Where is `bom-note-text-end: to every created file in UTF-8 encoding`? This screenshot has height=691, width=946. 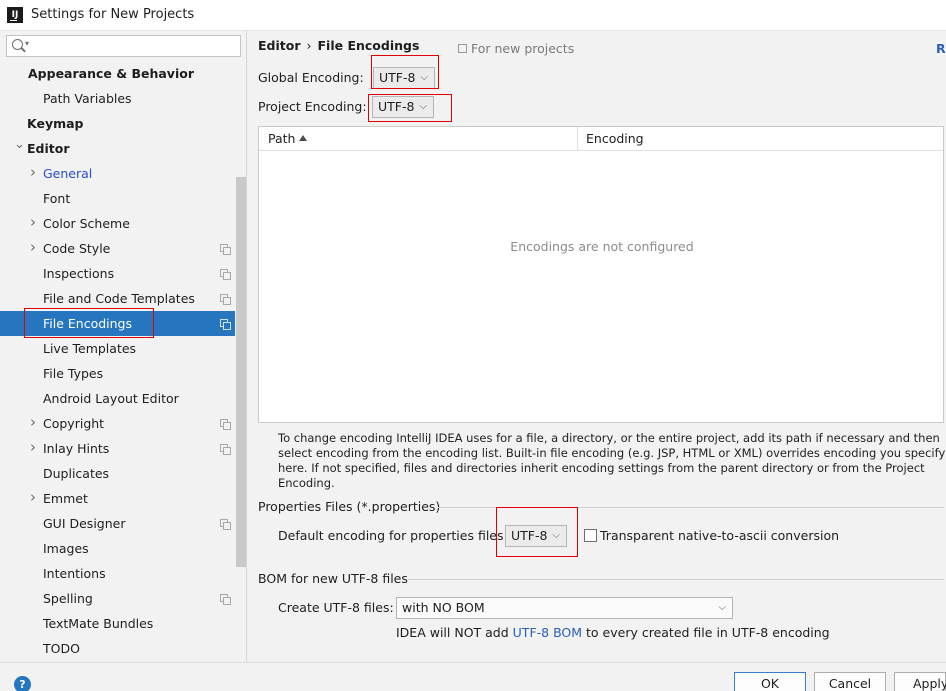 bom-note-text-end: to every created file in UTF-8 encoding is located at coordinates (706, 632).